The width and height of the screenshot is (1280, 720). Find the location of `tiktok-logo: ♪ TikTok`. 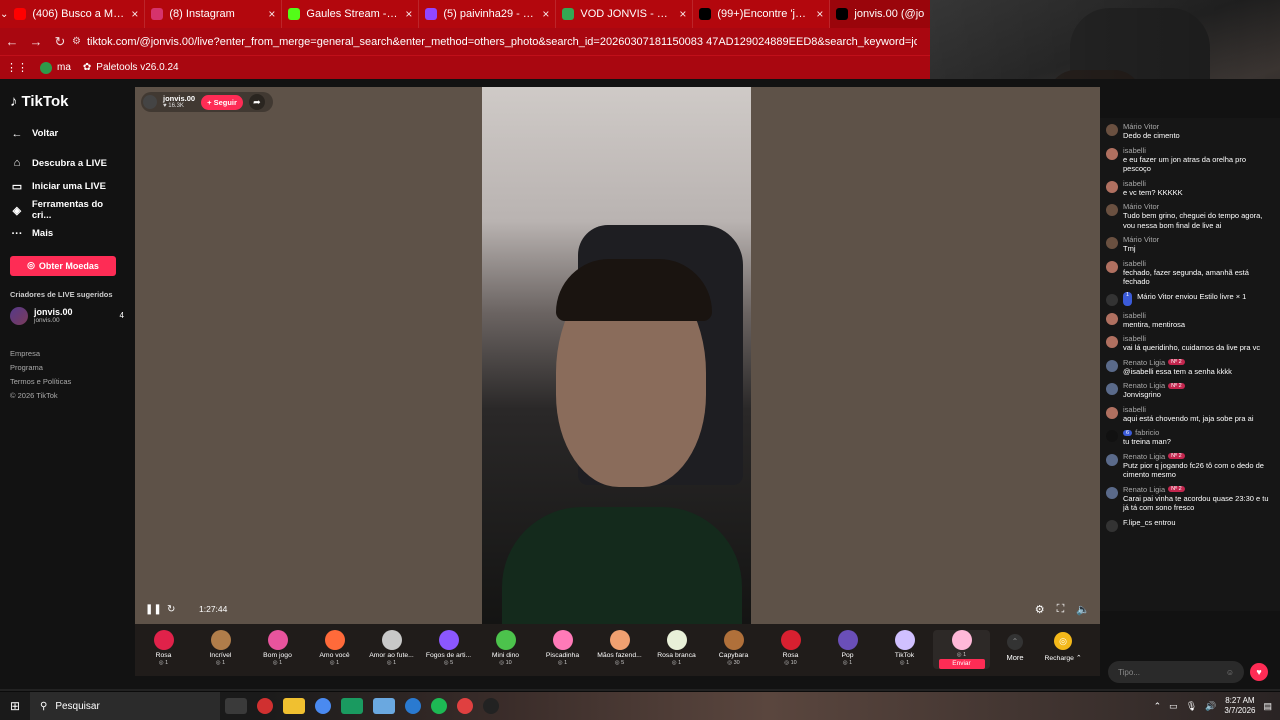

tiktok-logo: ♪ TikTok is located at coordinates (67, 101).